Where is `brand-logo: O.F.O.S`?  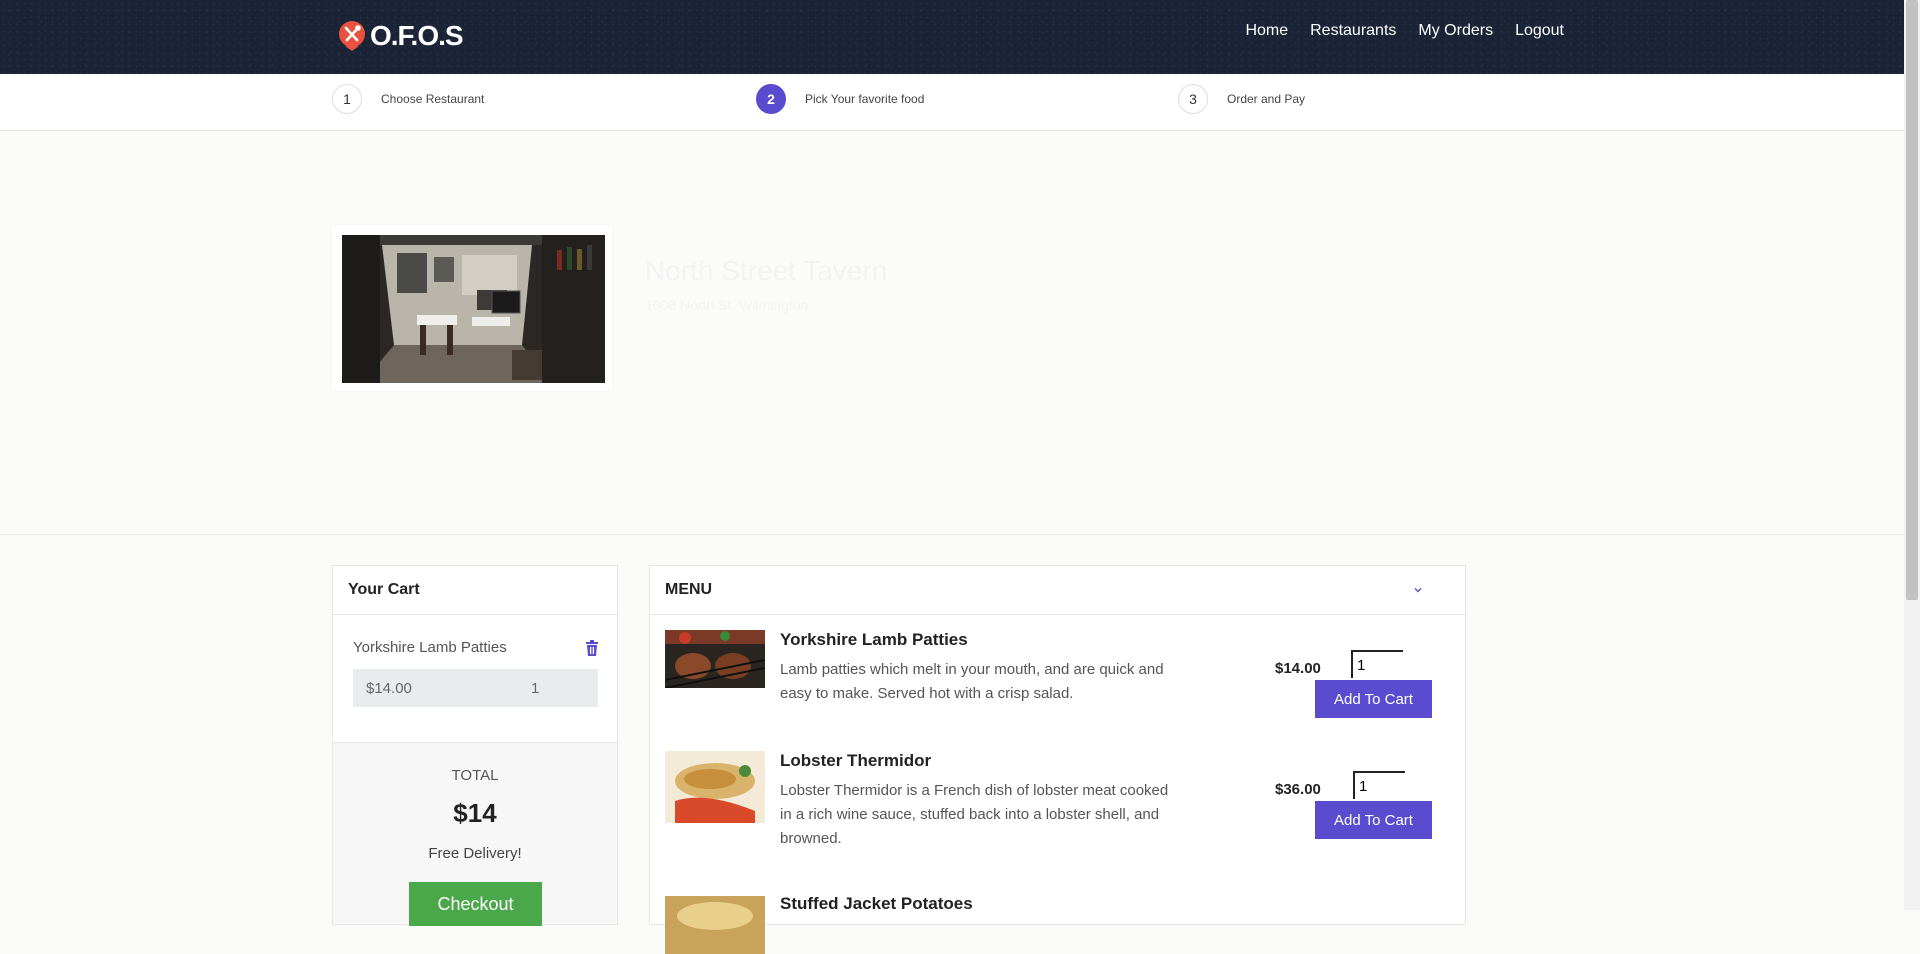 brand-logo: O.F.O.S is located at coordinates (400, 36).